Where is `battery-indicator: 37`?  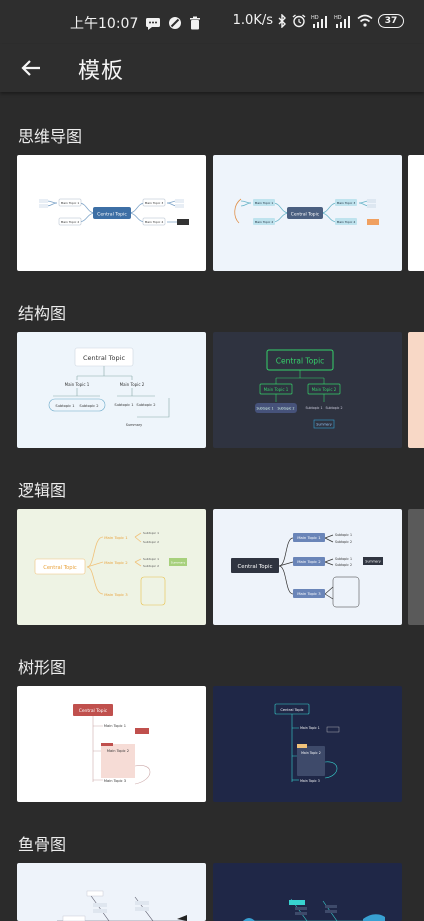
battery-indicator: 37 is located at coordinates (391, 20).